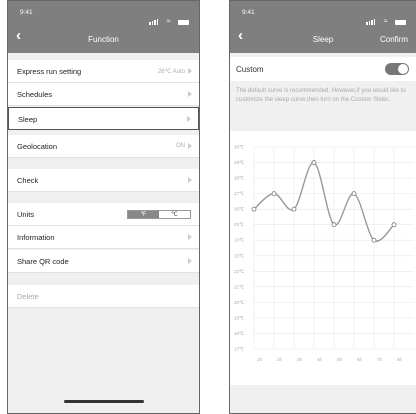 The width and height of the screenshot is (416, 414). Describe the element at coordinates (103, 146) in the screenshot. I see `row-geolocation: Geolocation ON` at that location.